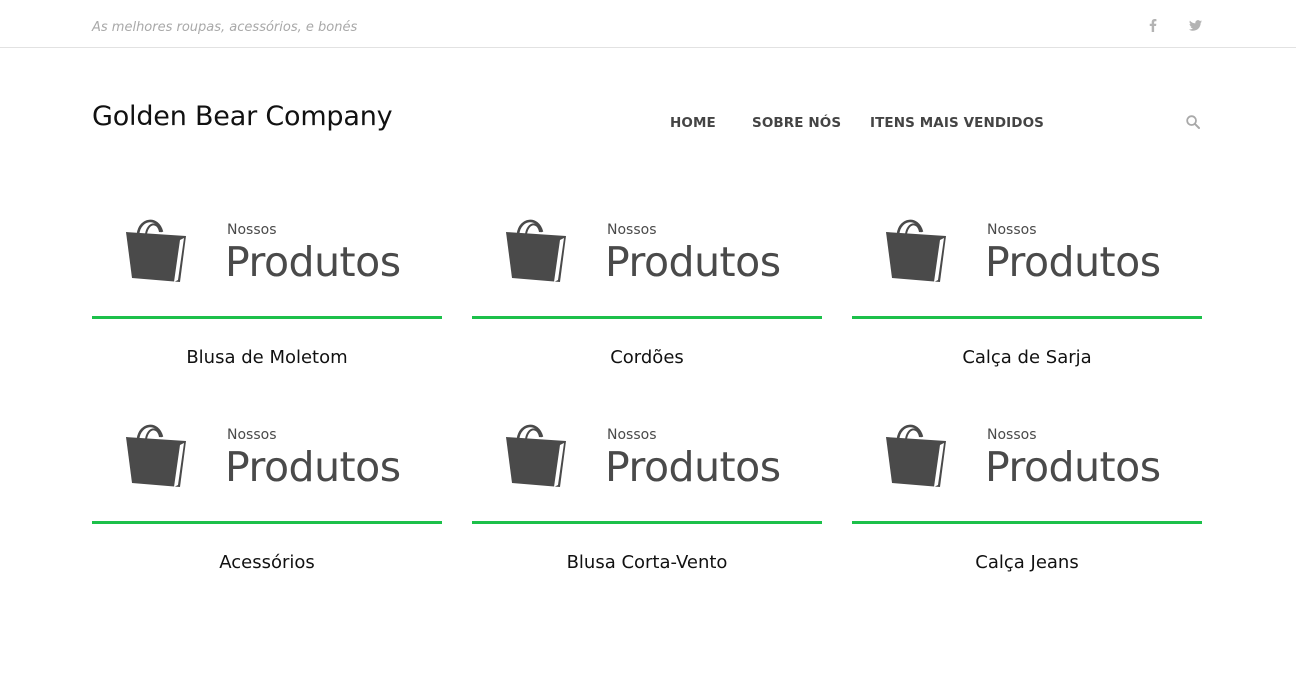  I want to click on facebook-icon, so click(1153, 25).